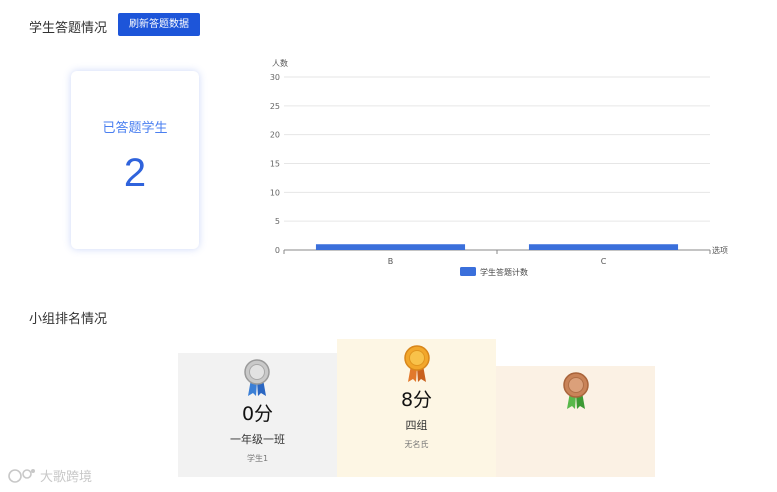 This screenshot has width=777, height=492. I want to click on x-axis-label: 选项, so click(720, 250).